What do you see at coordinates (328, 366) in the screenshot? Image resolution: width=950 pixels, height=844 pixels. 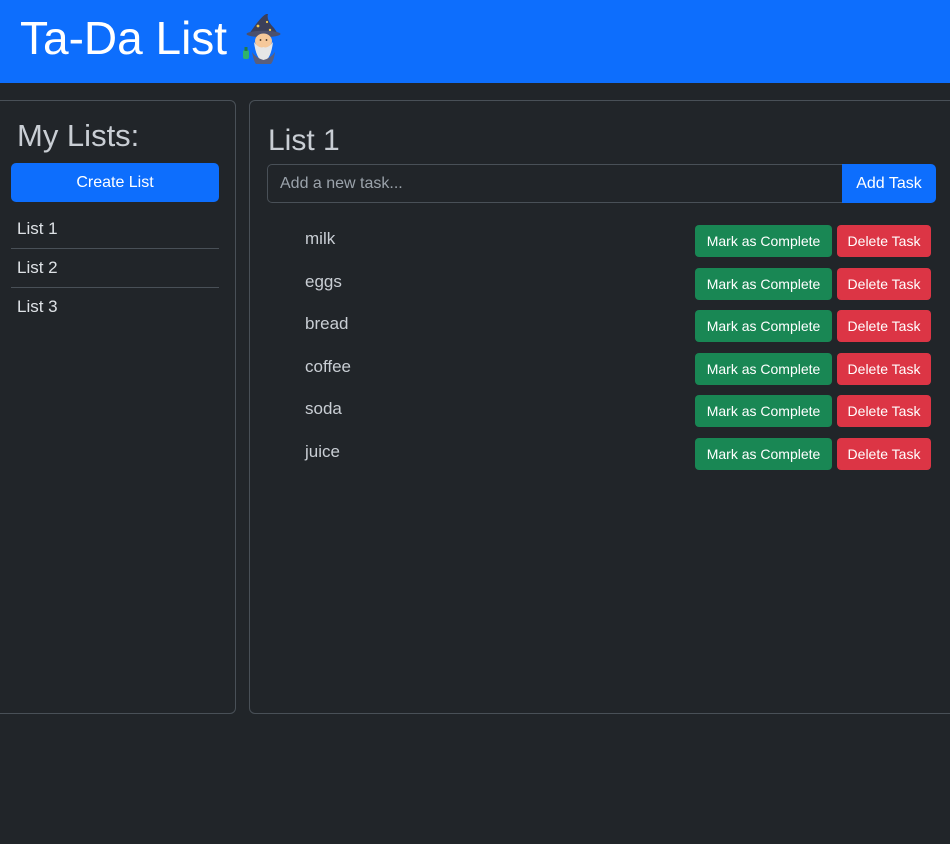 I see `task-name: coffee` at bounding box center [328, 366].